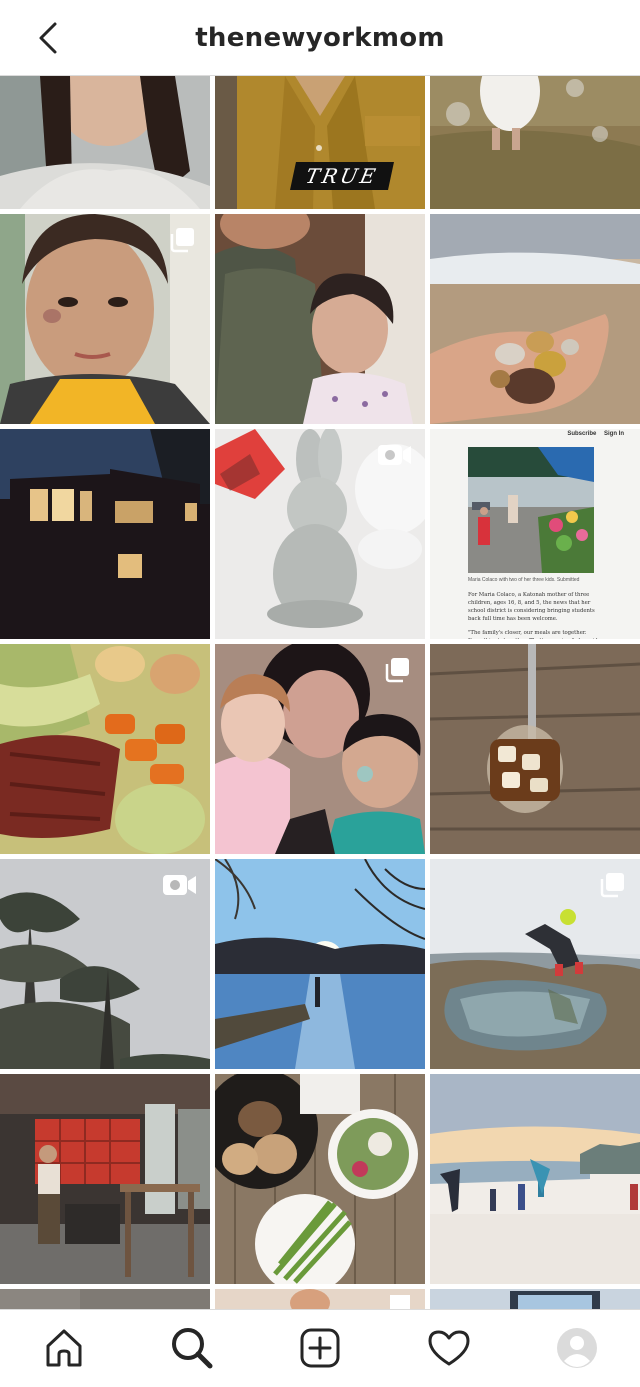 This screenshot has width=640, height=1387. What do you see at coordinates (531, 510) in the screenshot?
I see `article-photo` at bounding box center [531, 510].